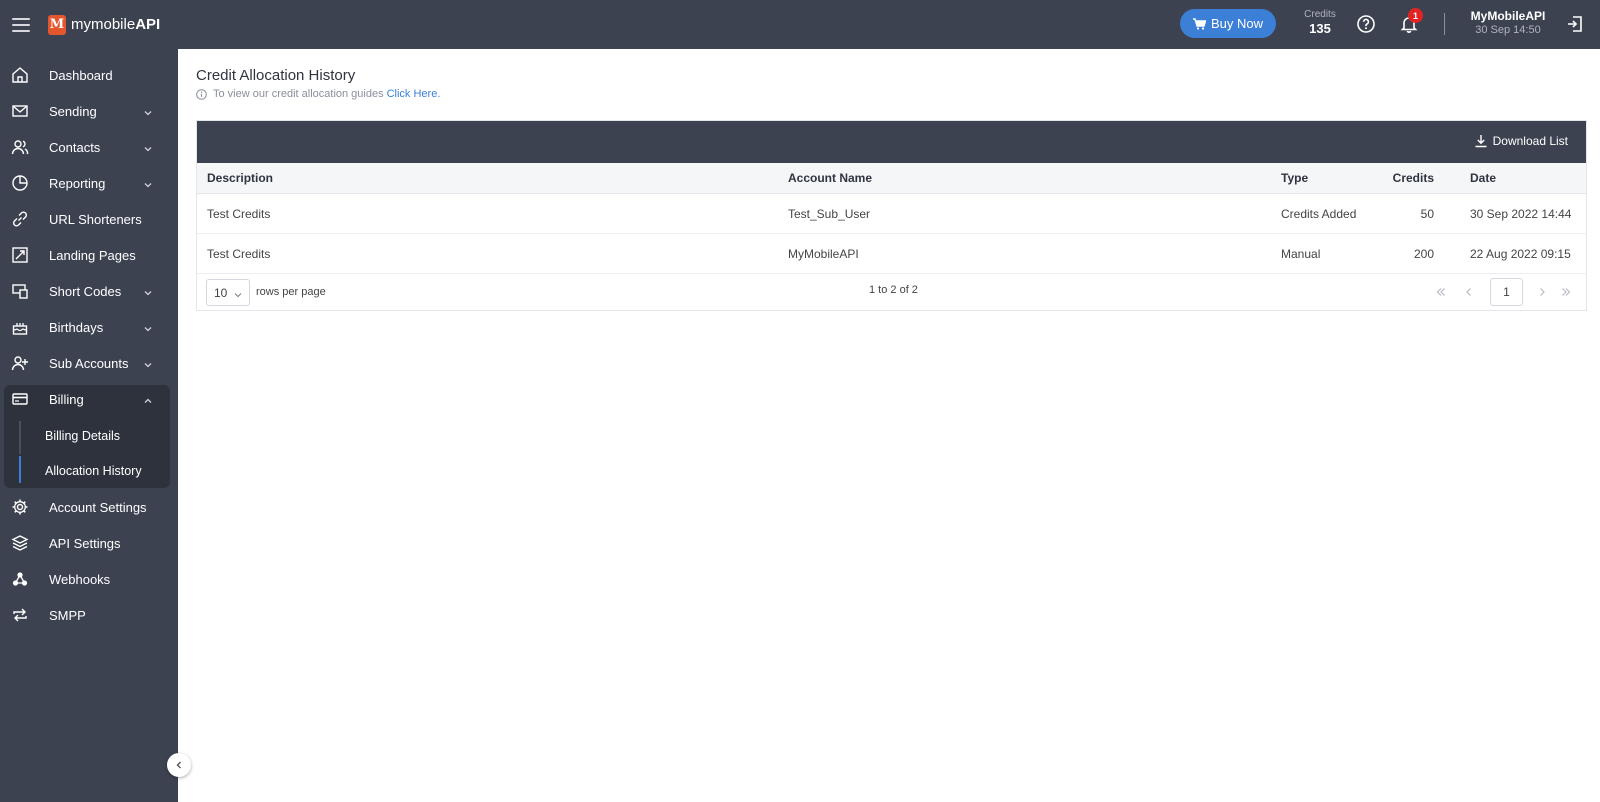 This screenshot has height=802, width=1600. I want to click on cart-icon, so click(1199, 23).